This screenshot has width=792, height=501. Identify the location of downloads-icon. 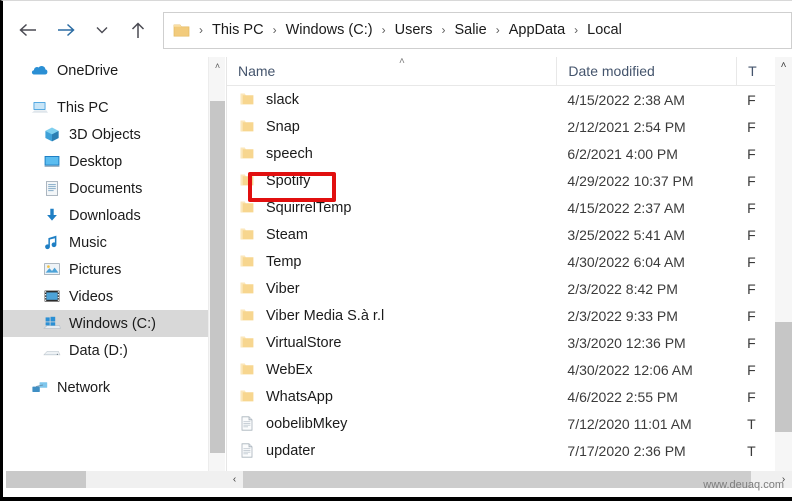
(52, 215).